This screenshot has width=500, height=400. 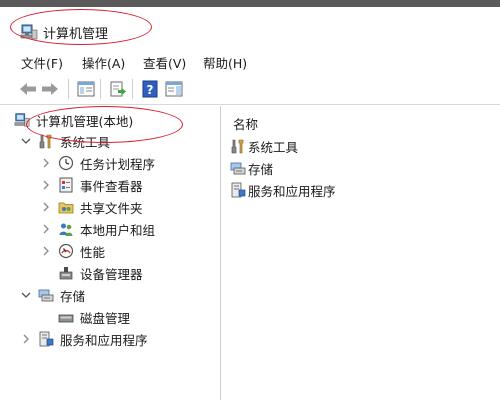 I want to click on performance-gauge-icon, so click(x=66, y=251).